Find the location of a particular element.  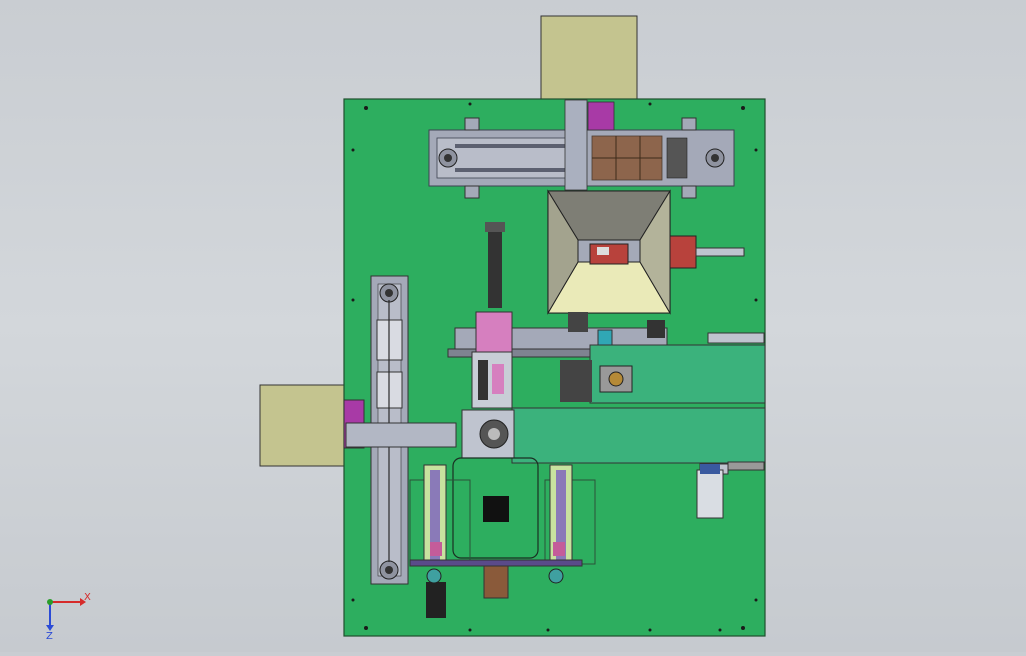

triad-x-label: X is located at coordinates (87, 597).